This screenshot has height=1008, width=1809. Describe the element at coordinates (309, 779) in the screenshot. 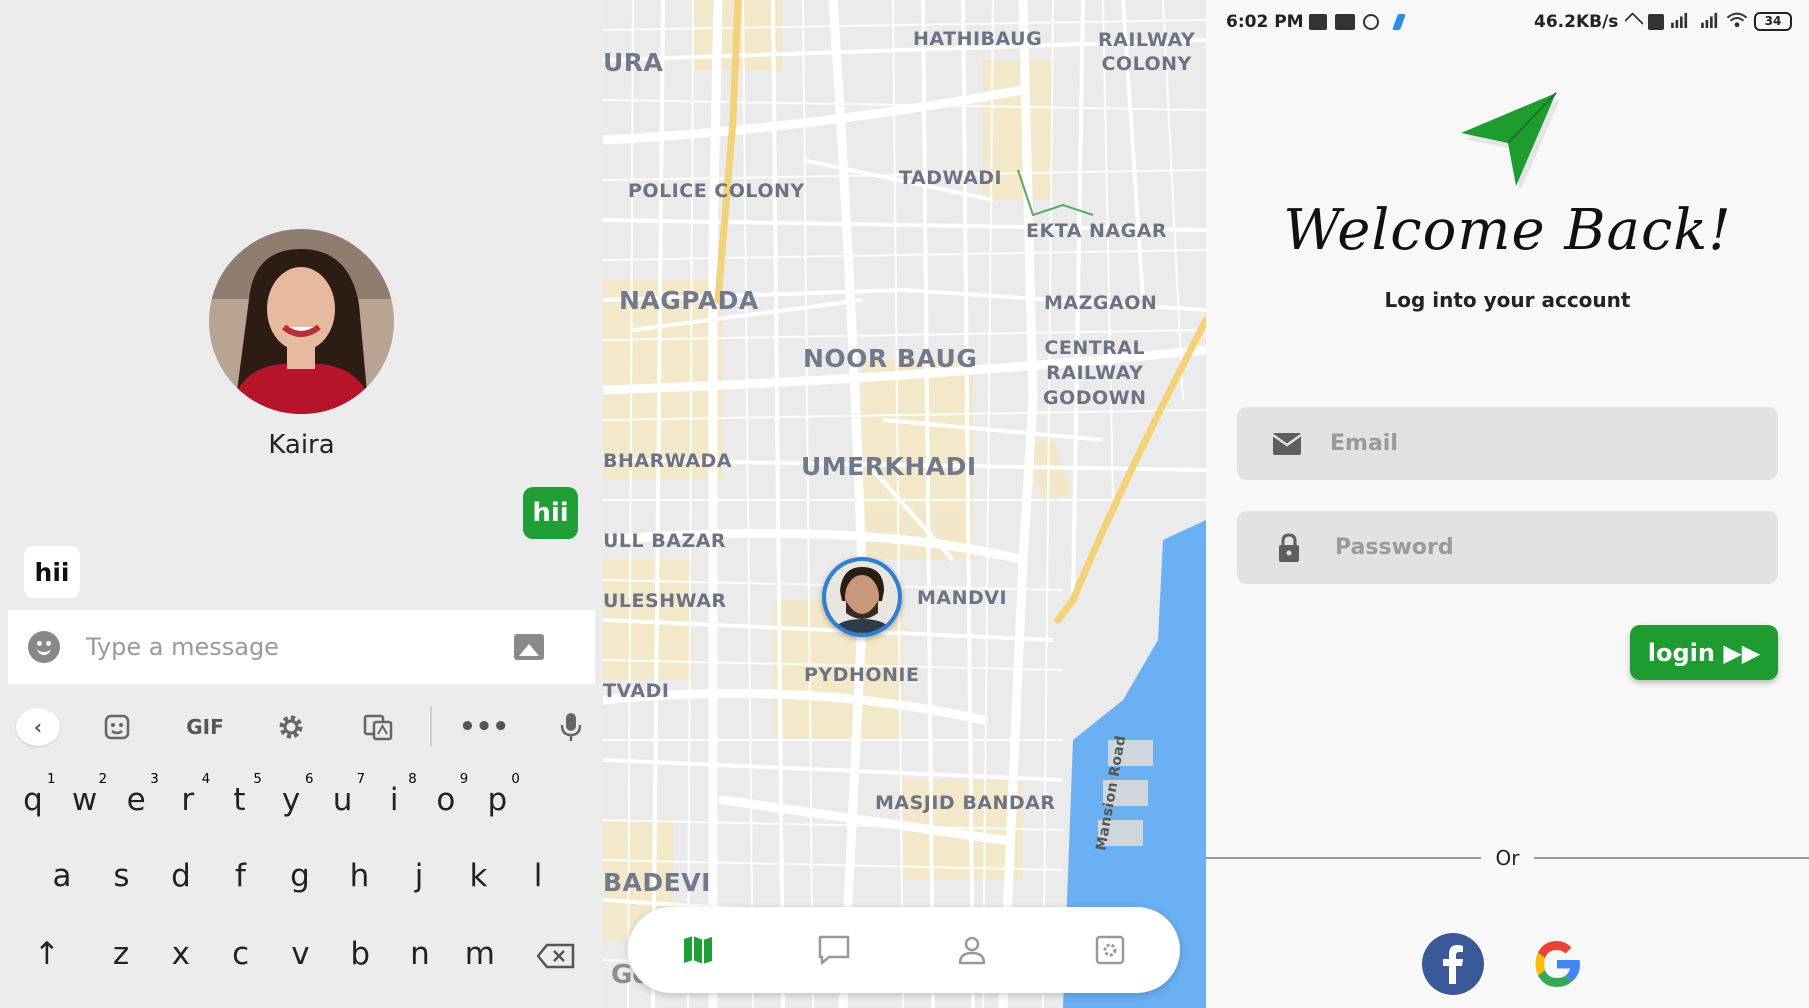

I see `key-hint: 6` at that location.